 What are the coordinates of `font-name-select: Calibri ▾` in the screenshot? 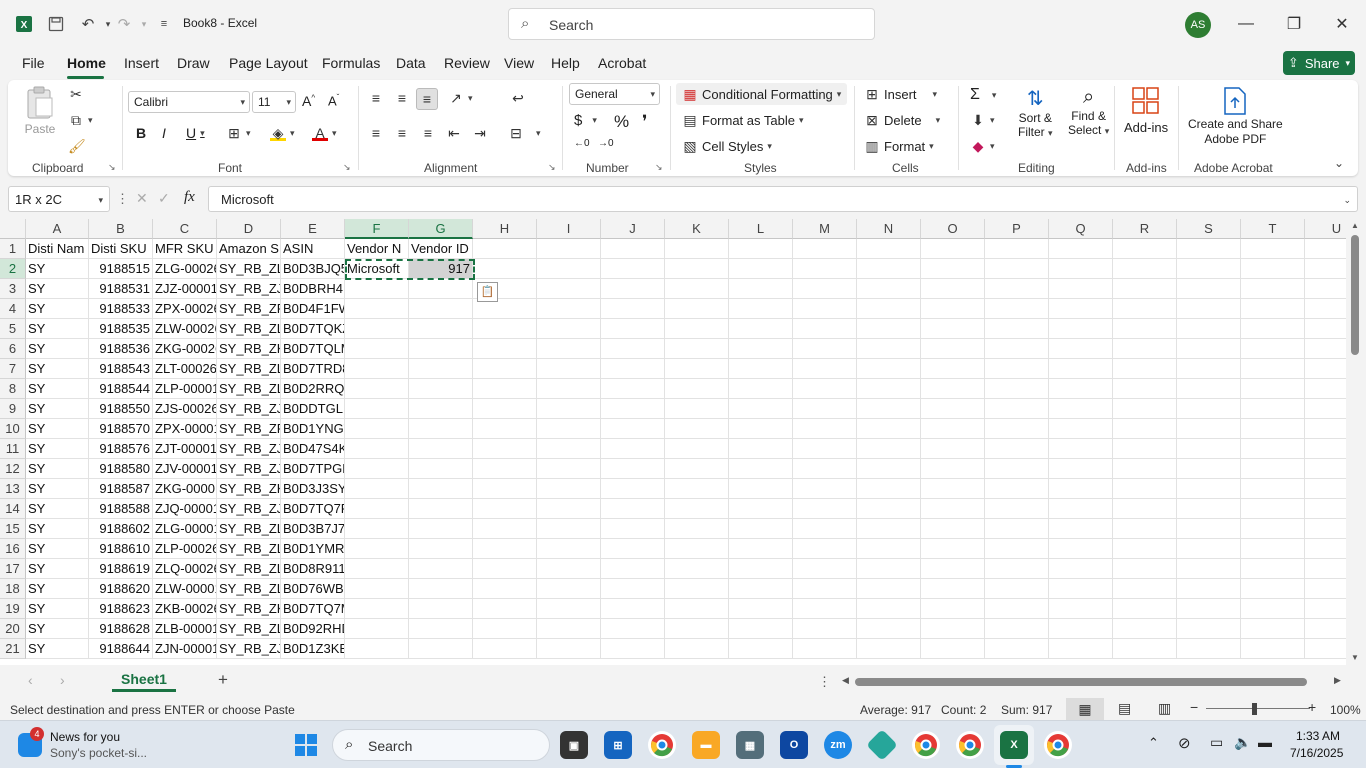 It's located at (189, 102).